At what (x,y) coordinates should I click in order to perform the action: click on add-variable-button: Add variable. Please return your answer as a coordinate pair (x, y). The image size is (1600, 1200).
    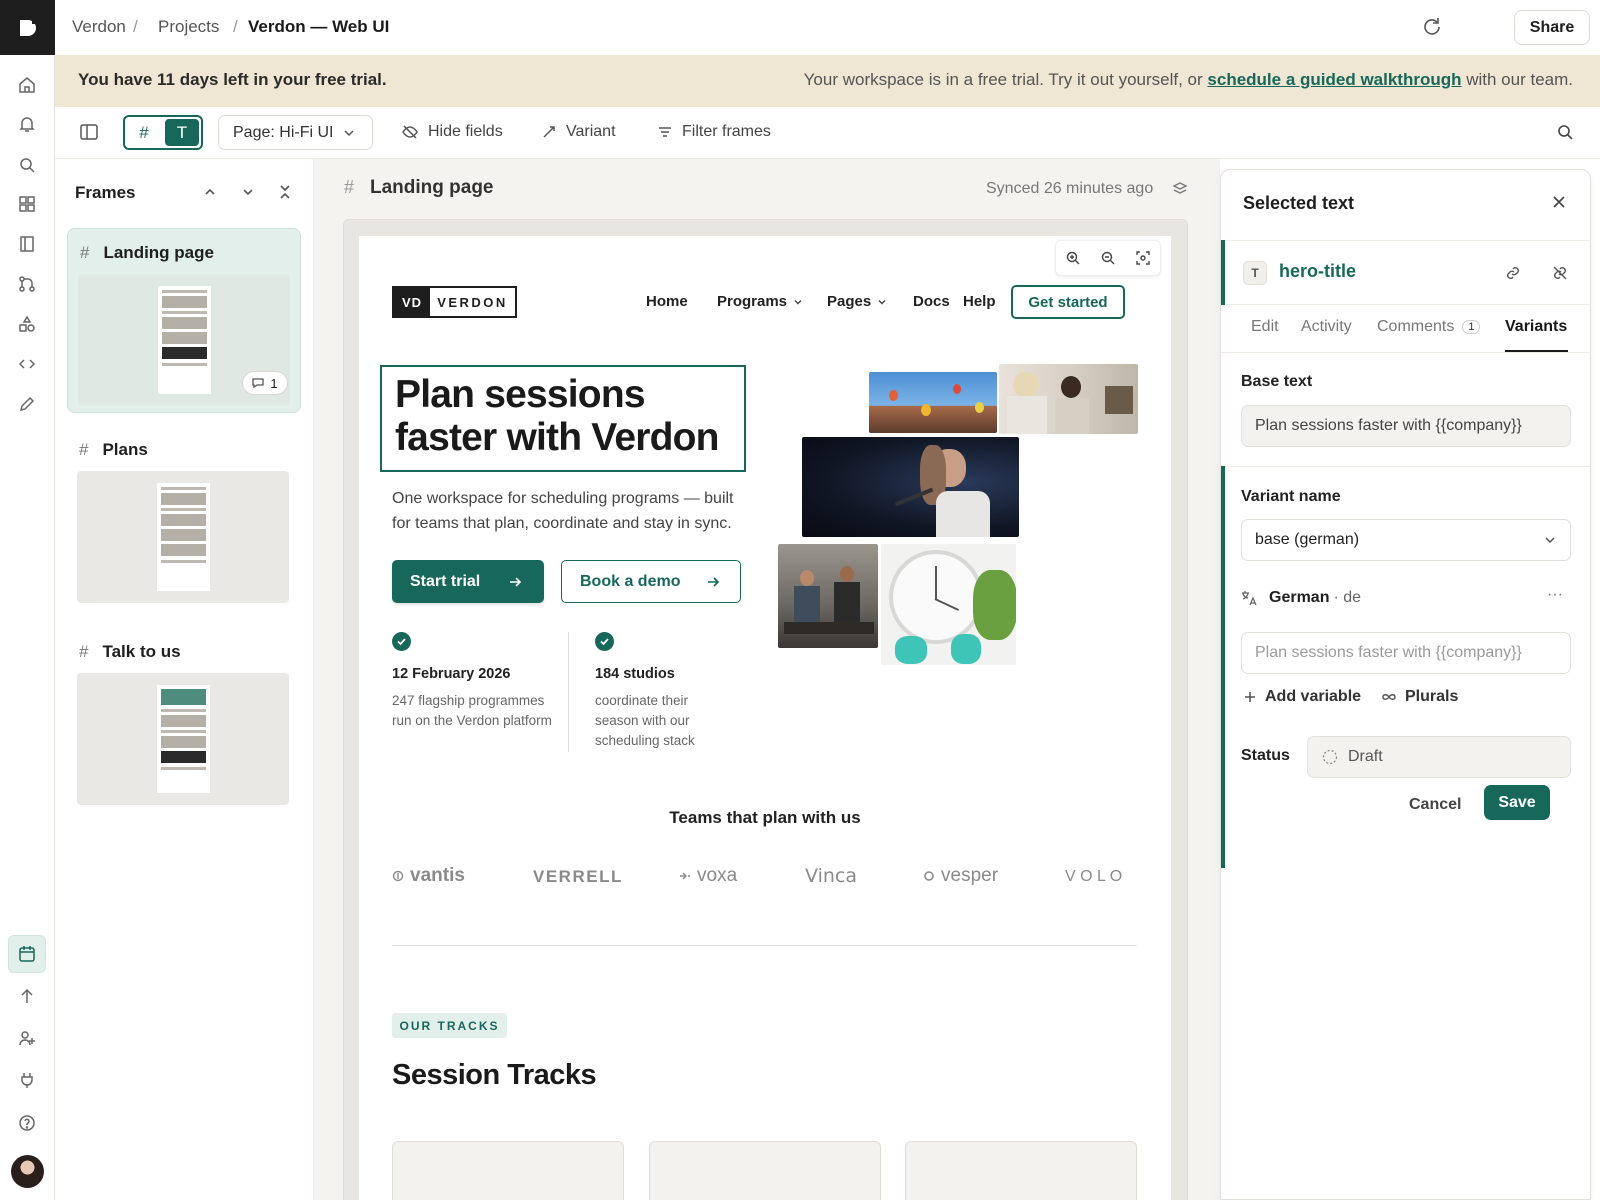
    Looking at the image, I should click on (1302, 697).